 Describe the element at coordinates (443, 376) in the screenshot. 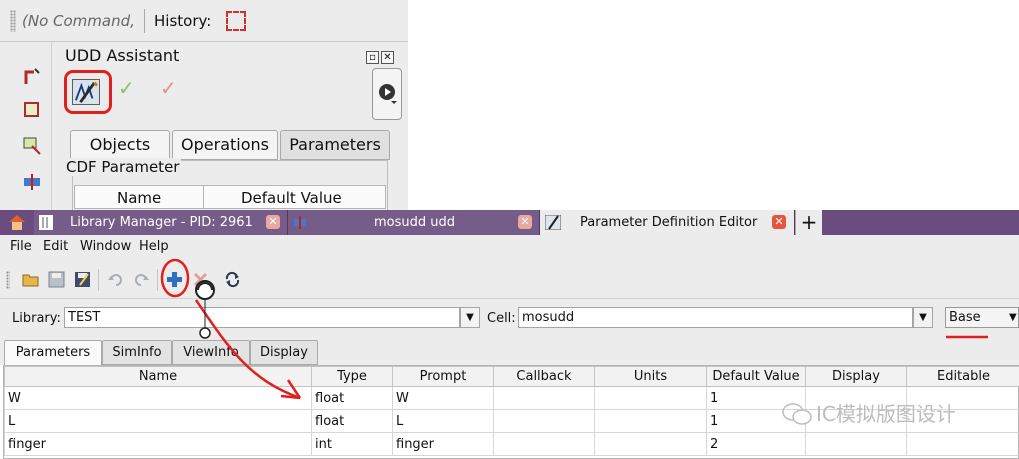

I see `column-prompt: Prompt` at that location.